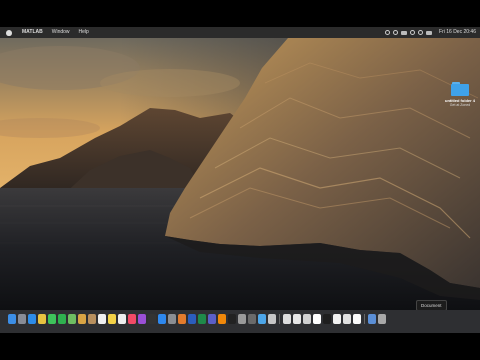  What do you see at coordinates (42, 319) in the screenshot?
I see `chrome-icon` at bounding box center [42, 319].